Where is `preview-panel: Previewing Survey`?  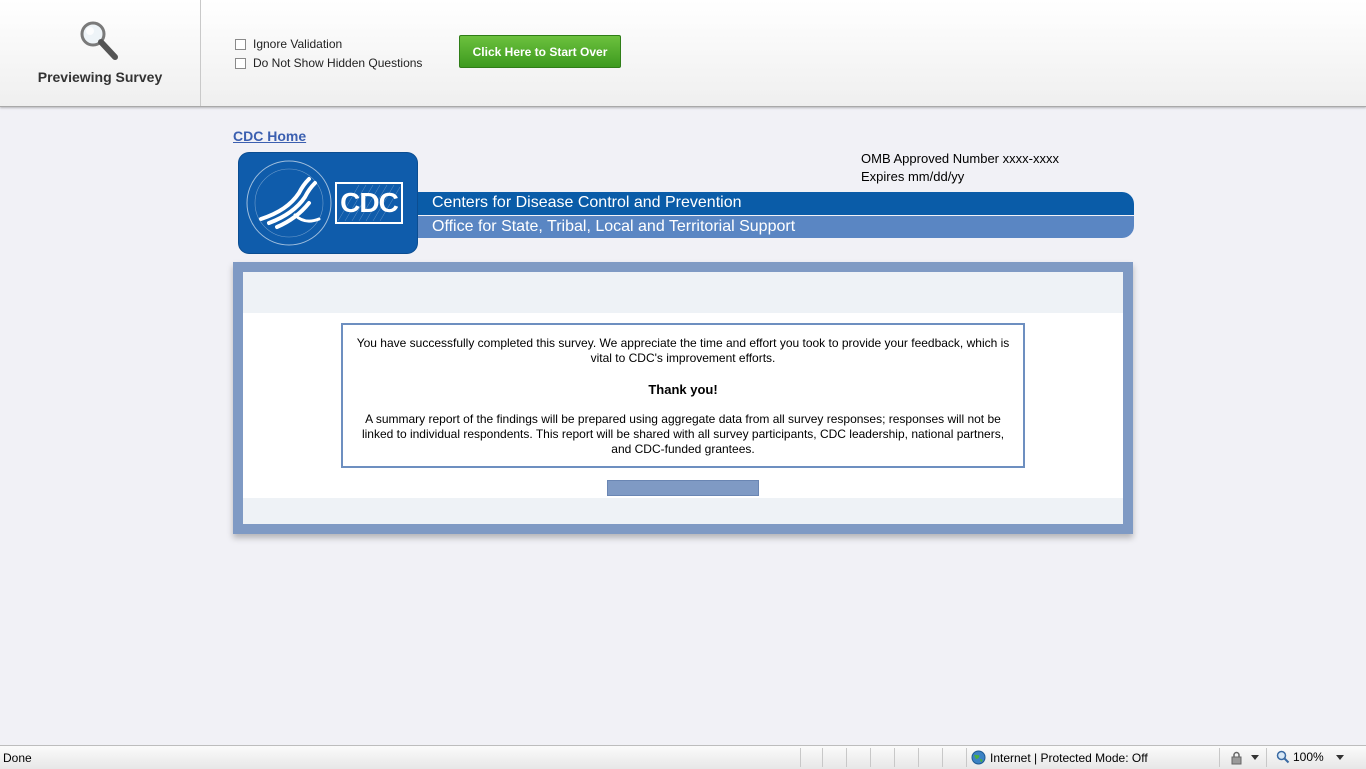
preview-panel: Previewing Survey is located at coordinates (100, 53).